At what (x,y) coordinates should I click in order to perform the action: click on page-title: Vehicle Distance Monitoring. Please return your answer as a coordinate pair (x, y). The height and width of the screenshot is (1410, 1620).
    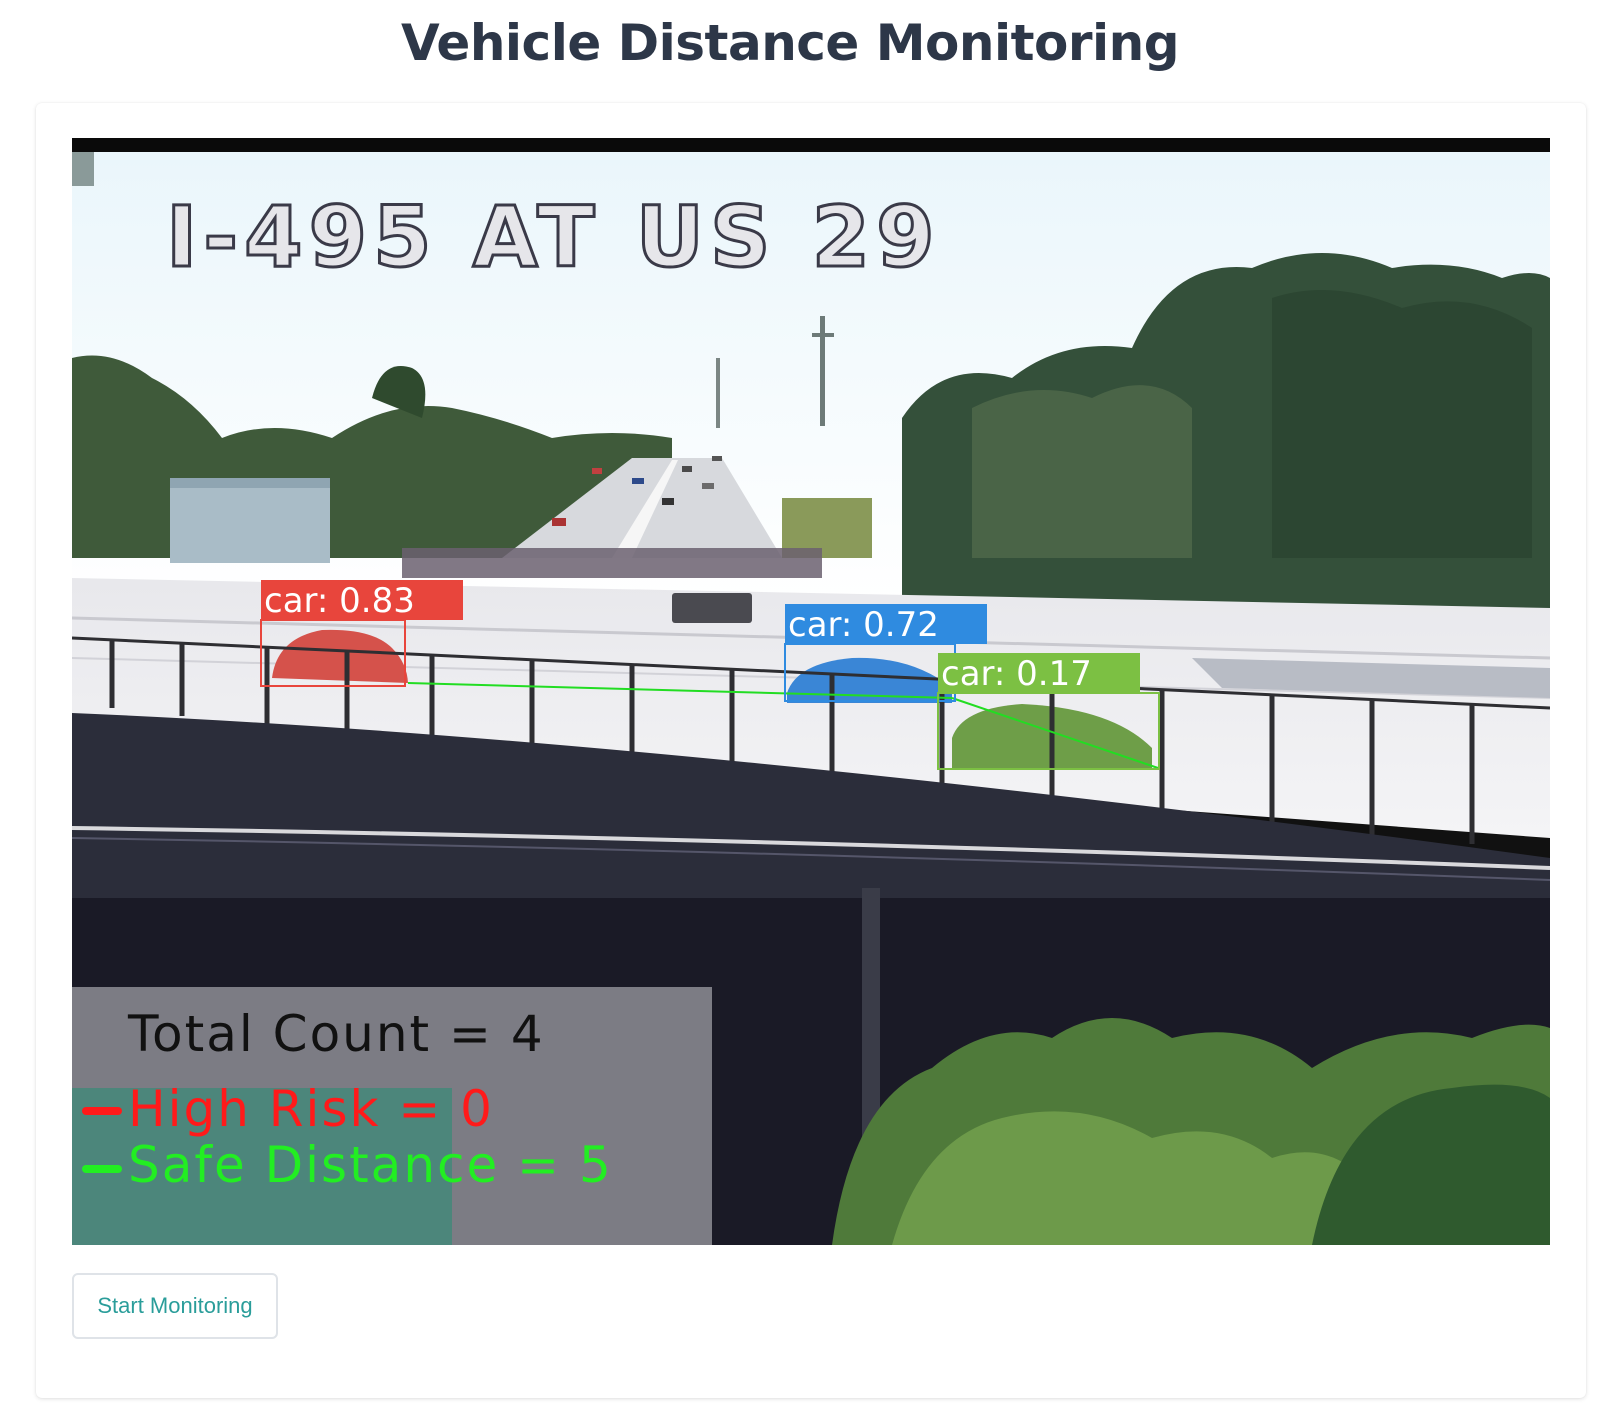
    Looking at the image, I should click on (790, 43).